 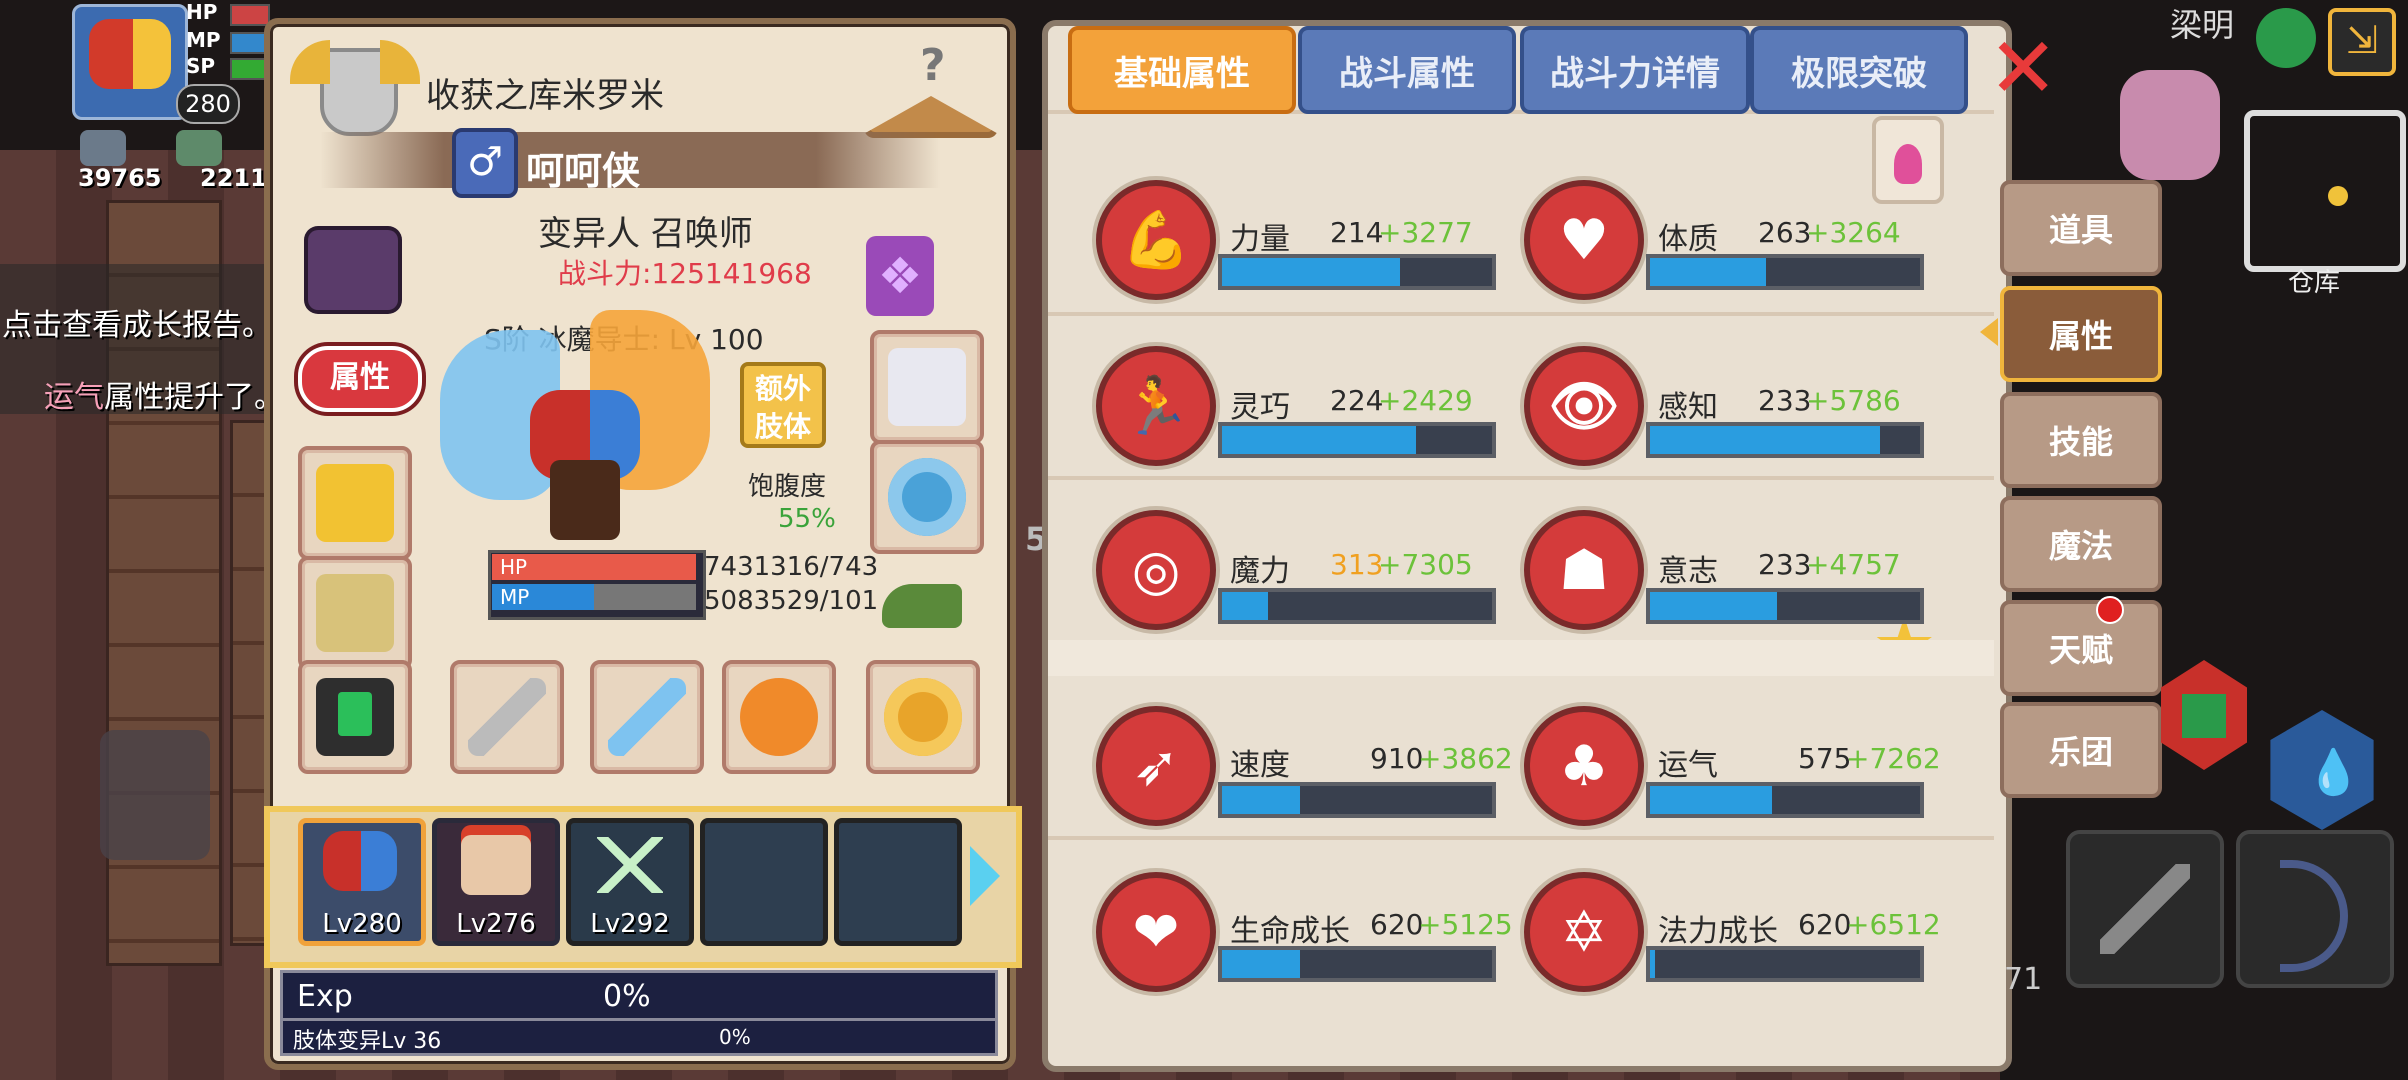 What do you see at coordinates (2314, 283) in the screenshot?
I see `warehouse-label: 仓库` at bounding box center [2314, 283].